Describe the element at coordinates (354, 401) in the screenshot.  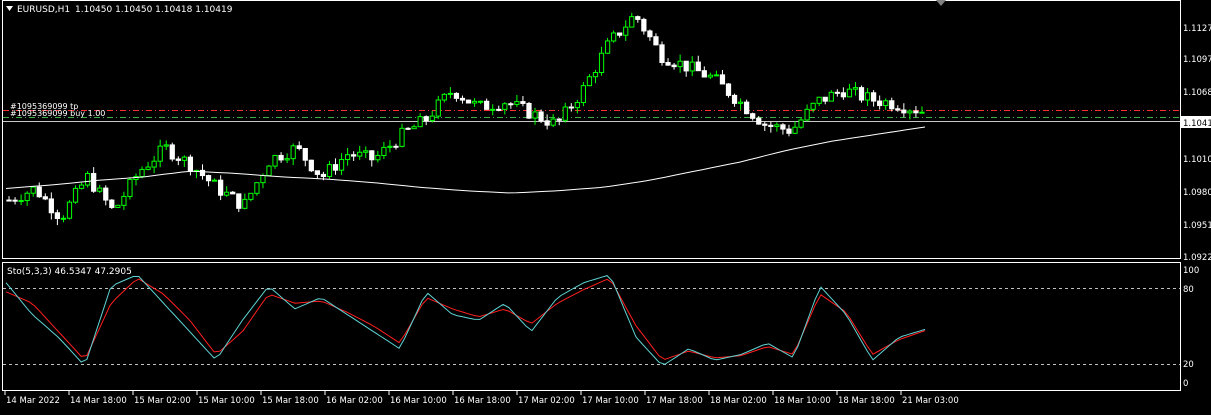
I see `time-label: 16 Mar 02:00` at that location.